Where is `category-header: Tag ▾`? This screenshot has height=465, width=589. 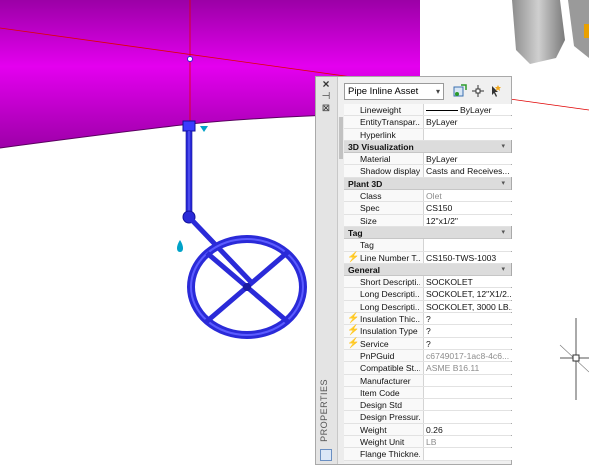 category-header: Tag ▾ is located at coordinates (427, 233).